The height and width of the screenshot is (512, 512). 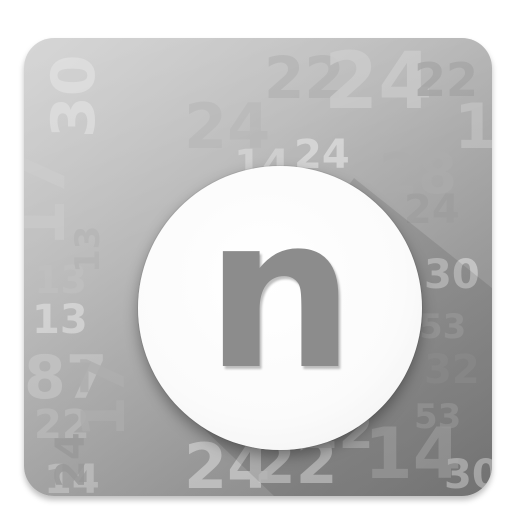 What do you see at coordinates (280, 293) in the screenshot?
I see `app-letter-n: n` at bounding box center [280, 293].